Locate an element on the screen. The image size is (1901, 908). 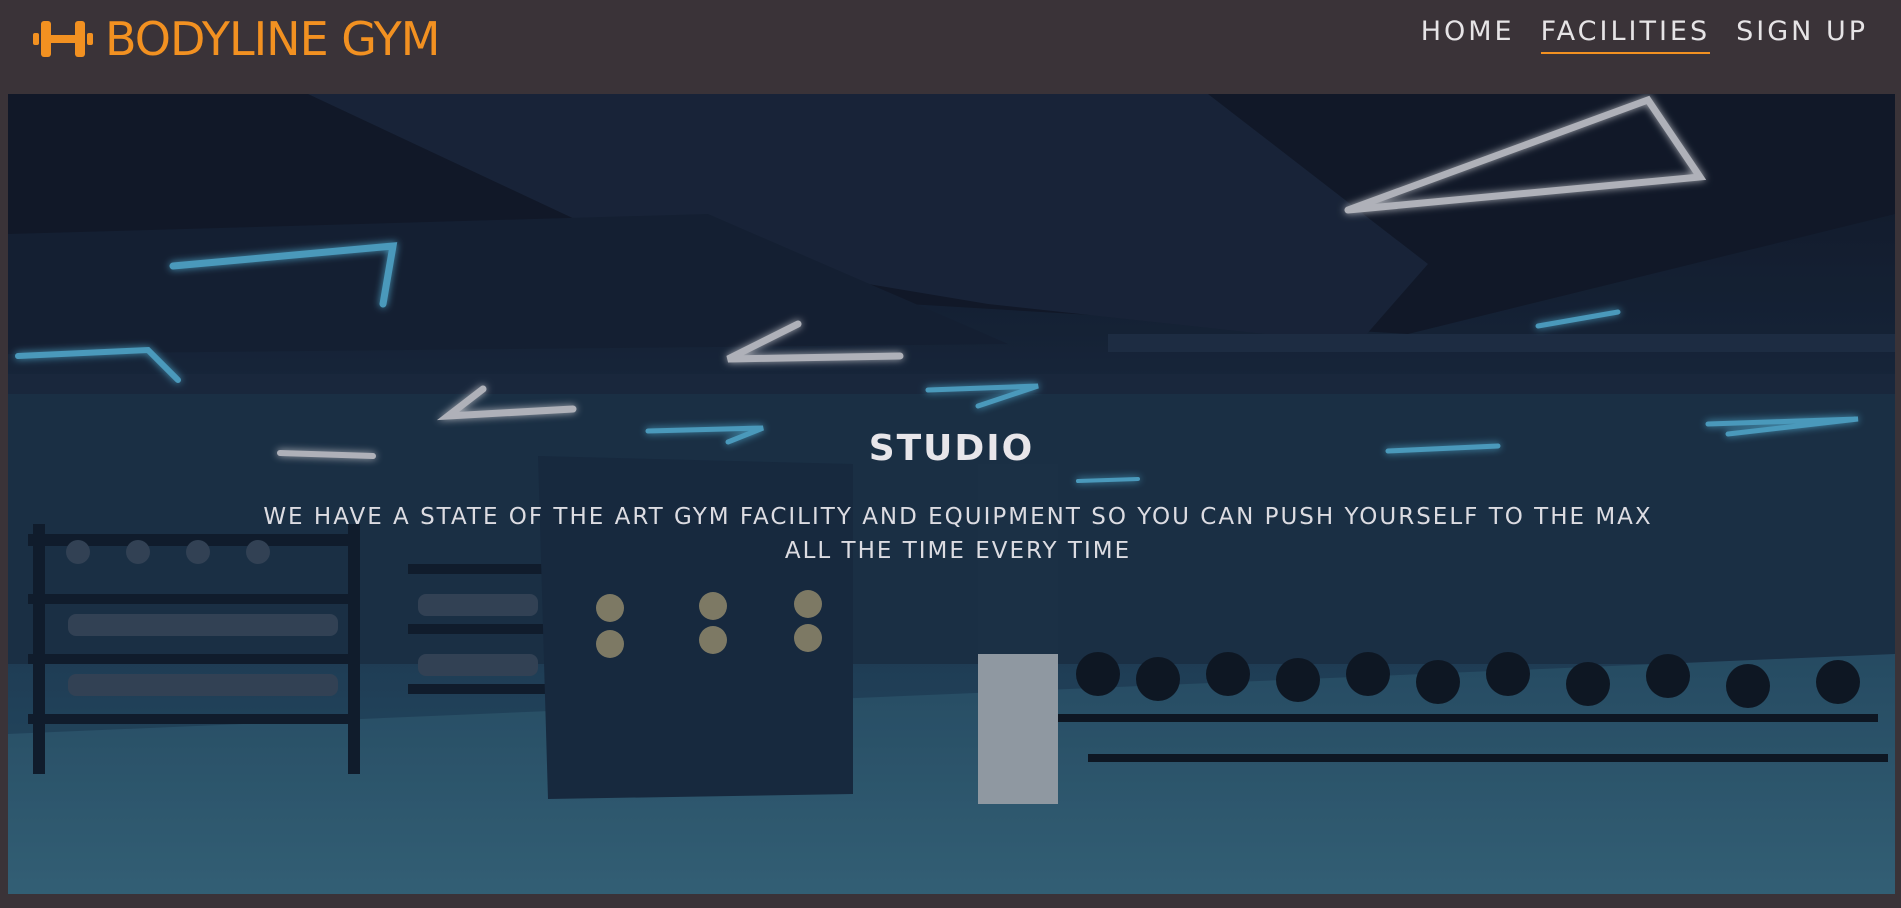
site-header: BODYLINE GYM HOME FACILITIES SIGN UP is located at coordinates (950, 47).